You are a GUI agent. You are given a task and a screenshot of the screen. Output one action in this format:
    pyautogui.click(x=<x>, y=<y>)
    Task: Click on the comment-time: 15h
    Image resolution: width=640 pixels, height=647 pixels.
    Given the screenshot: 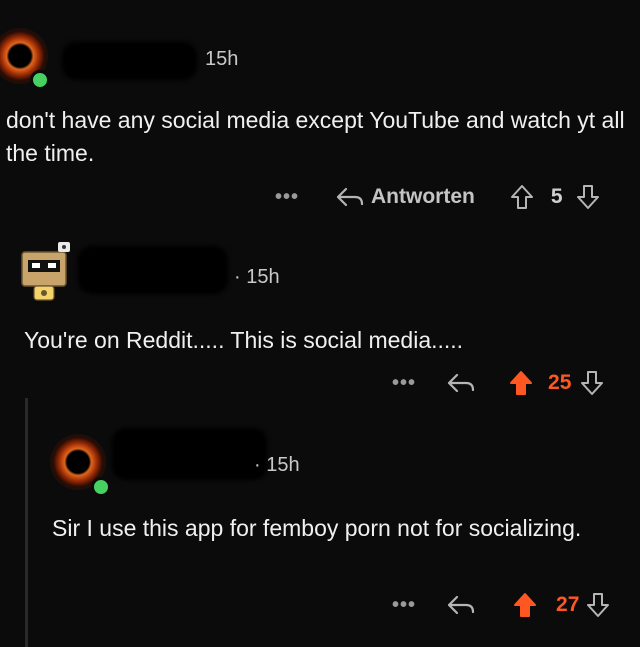 What is the action you would take?
    pyautogui.click(x=222, y=59)
    